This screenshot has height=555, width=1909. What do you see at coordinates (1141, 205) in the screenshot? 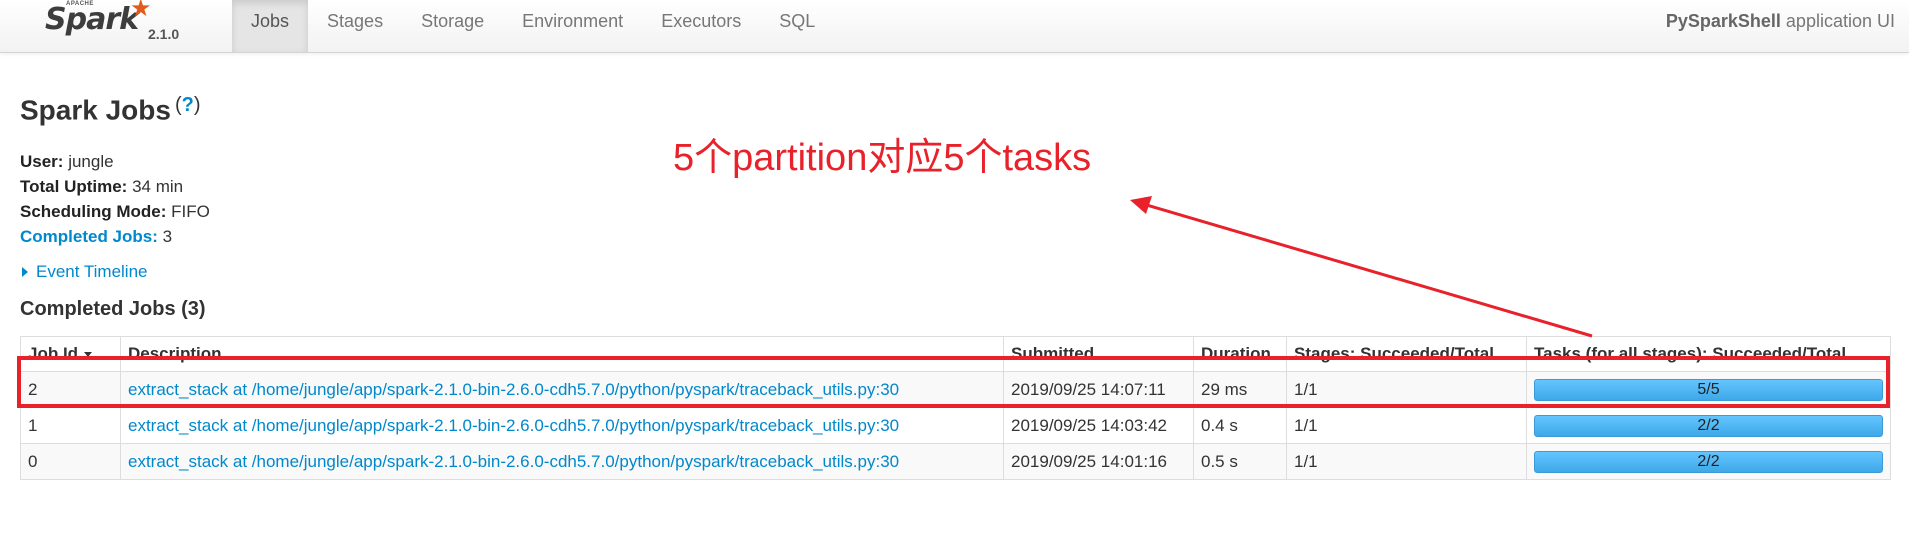
I see `arrow-head` at bounding box center [1141, 205].